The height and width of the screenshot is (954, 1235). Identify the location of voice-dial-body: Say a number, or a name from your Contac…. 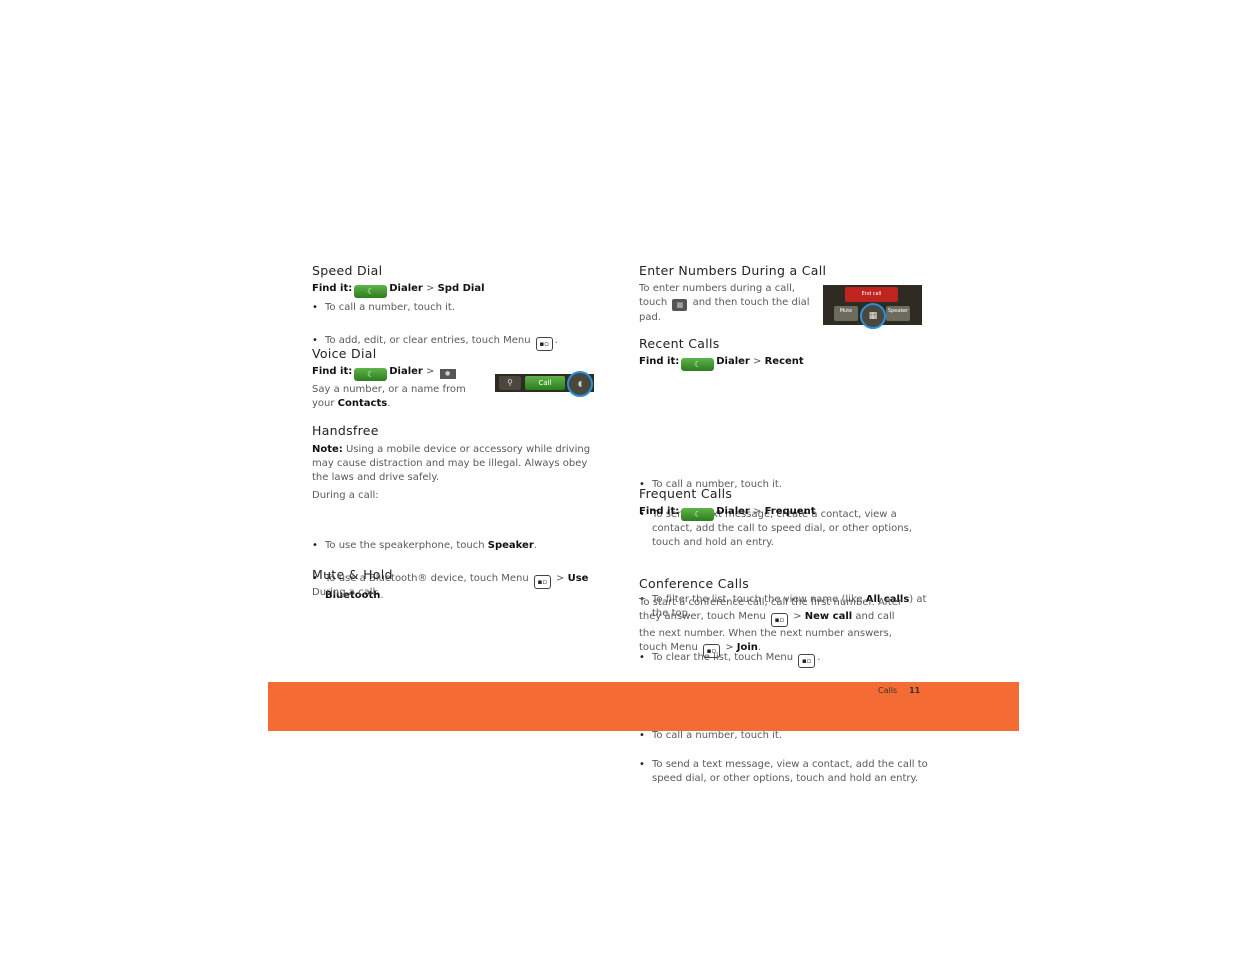
(394, 397).